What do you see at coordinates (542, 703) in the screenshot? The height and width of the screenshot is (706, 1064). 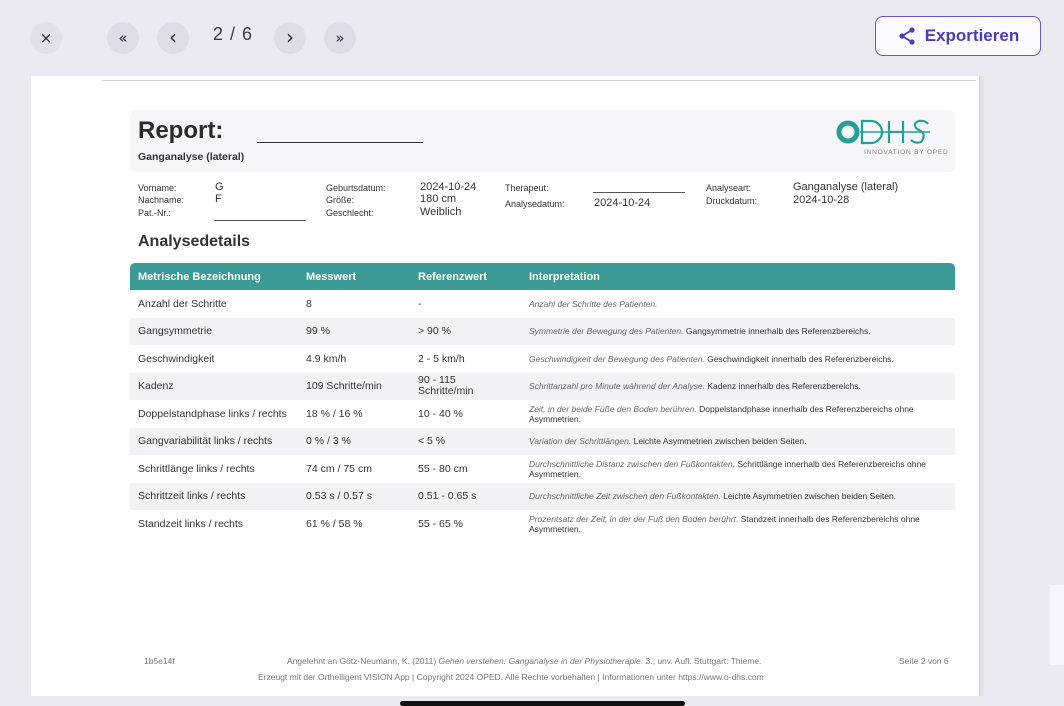 I see `home-indicator` at bounding box center [542, 703].